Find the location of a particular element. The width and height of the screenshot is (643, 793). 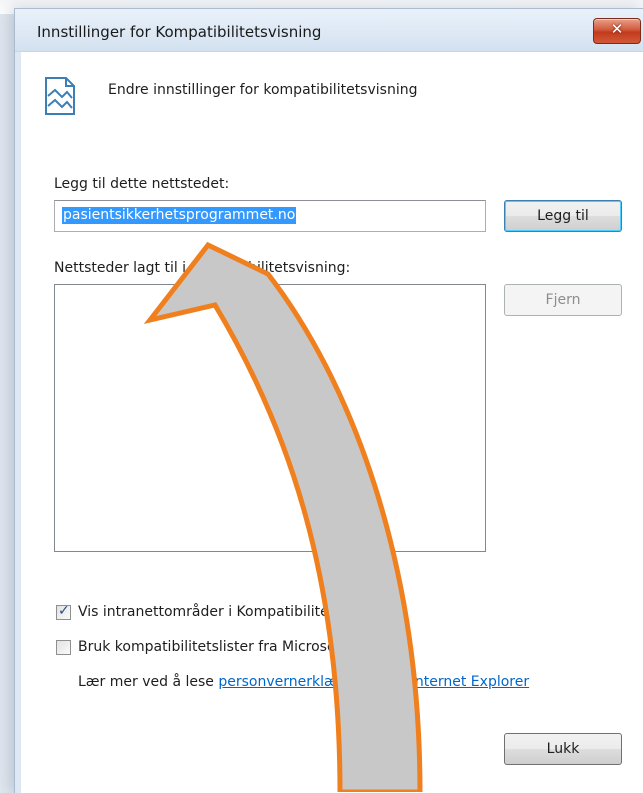

remove-button: Fjern is located at coordinates (563, 300).